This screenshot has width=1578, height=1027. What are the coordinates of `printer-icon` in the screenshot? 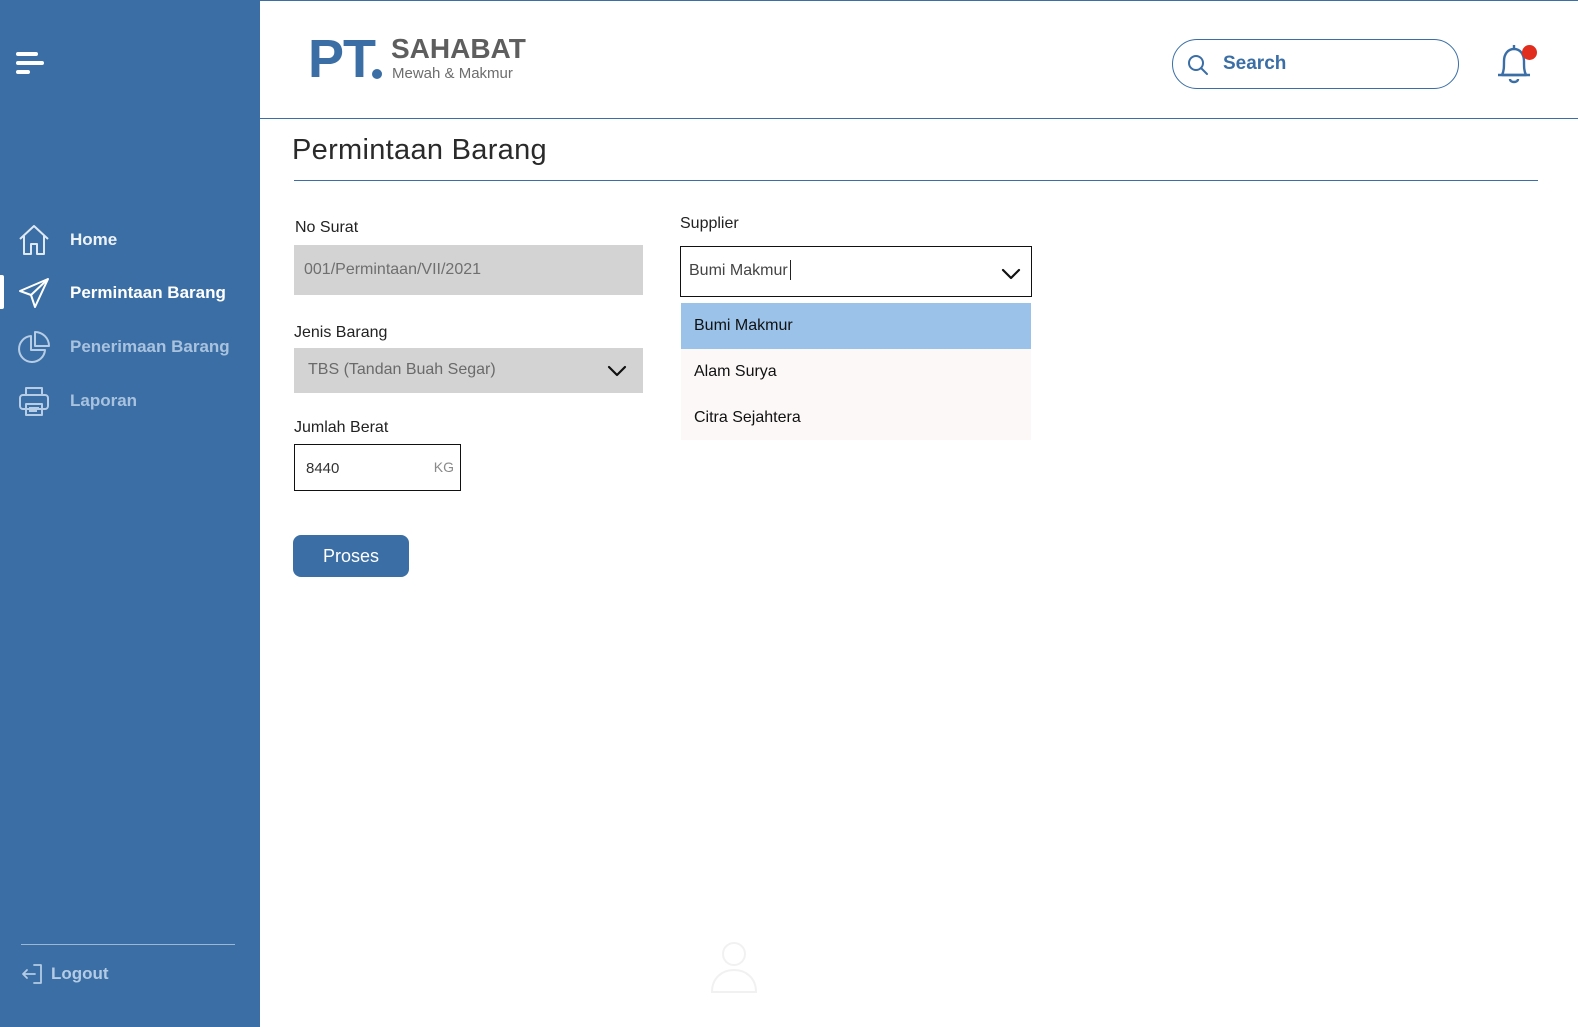 It's located at (34, 401).